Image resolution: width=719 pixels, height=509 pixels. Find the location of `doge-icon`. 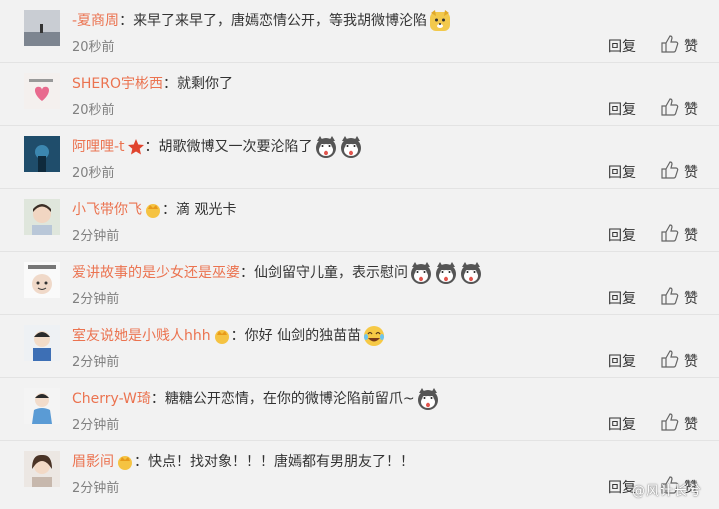

doge-icon is located at coordinates (440, 20).